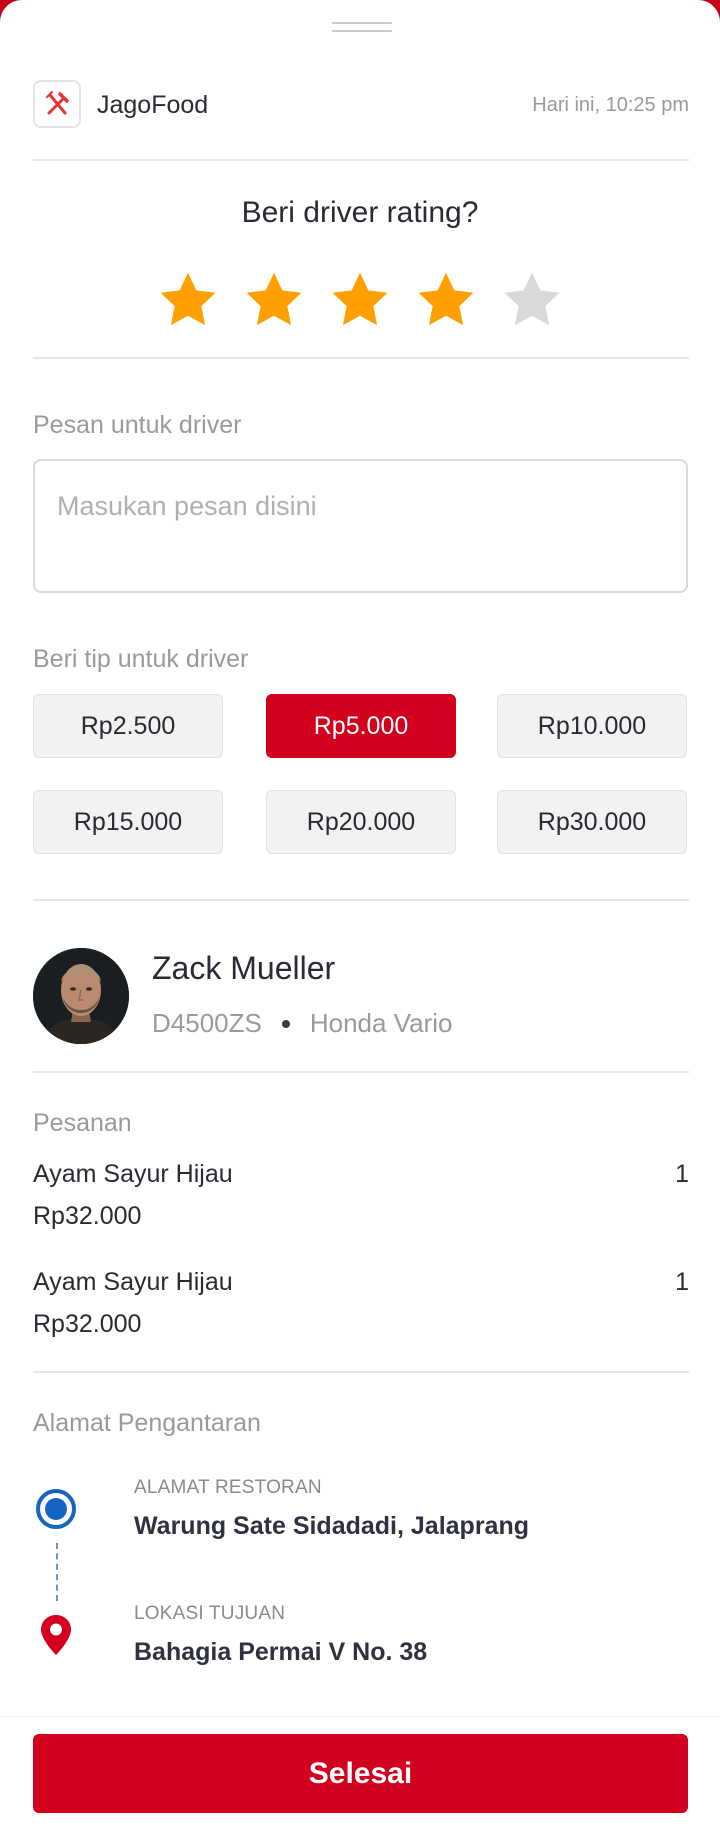  Describe the element at coordinates (153, 105) in the screenshot. I see `app-name: JagoFood` at that location.